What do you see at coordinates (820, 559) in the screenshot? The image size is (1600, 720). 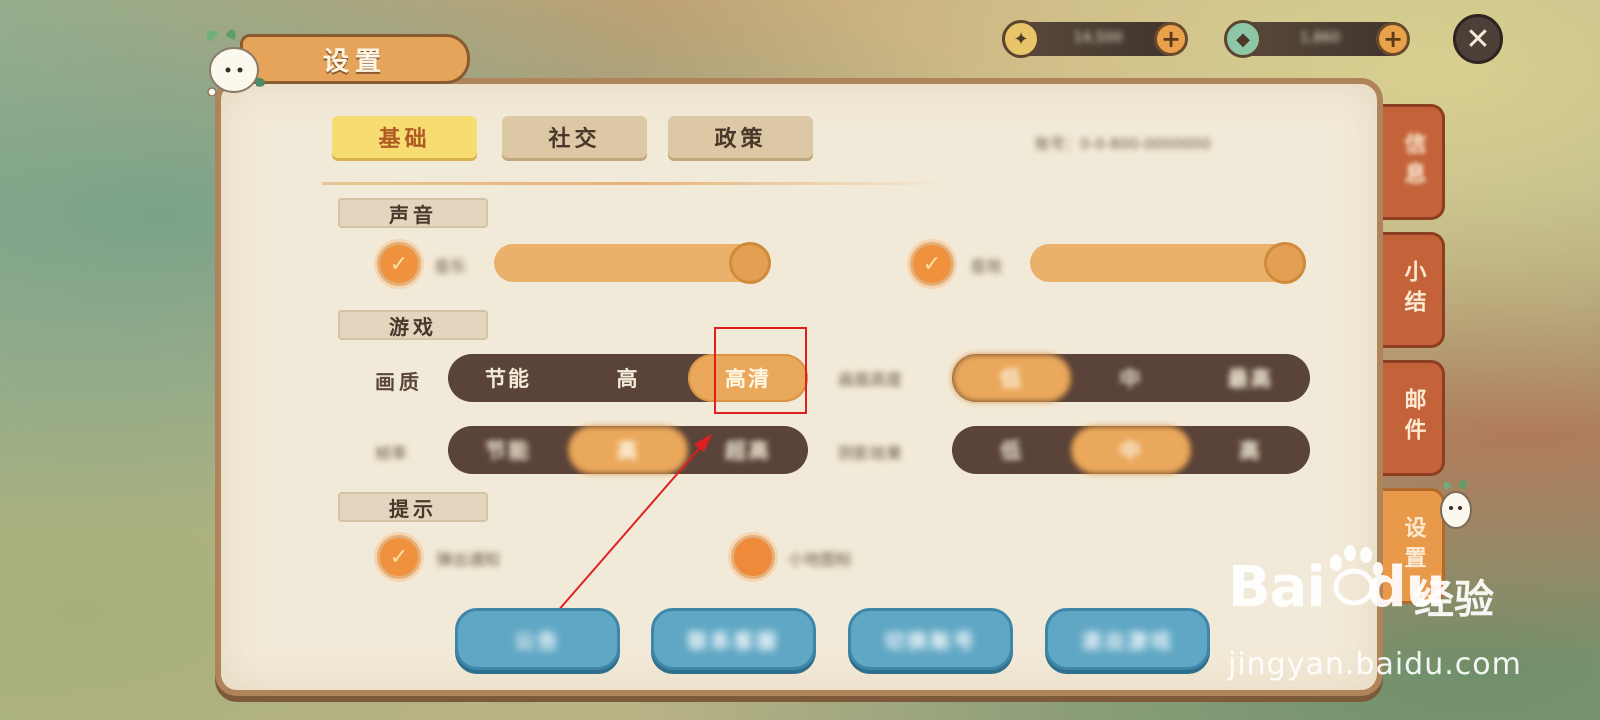 I see `tip2-label: 小地图标` at bounding box center [820, 559].